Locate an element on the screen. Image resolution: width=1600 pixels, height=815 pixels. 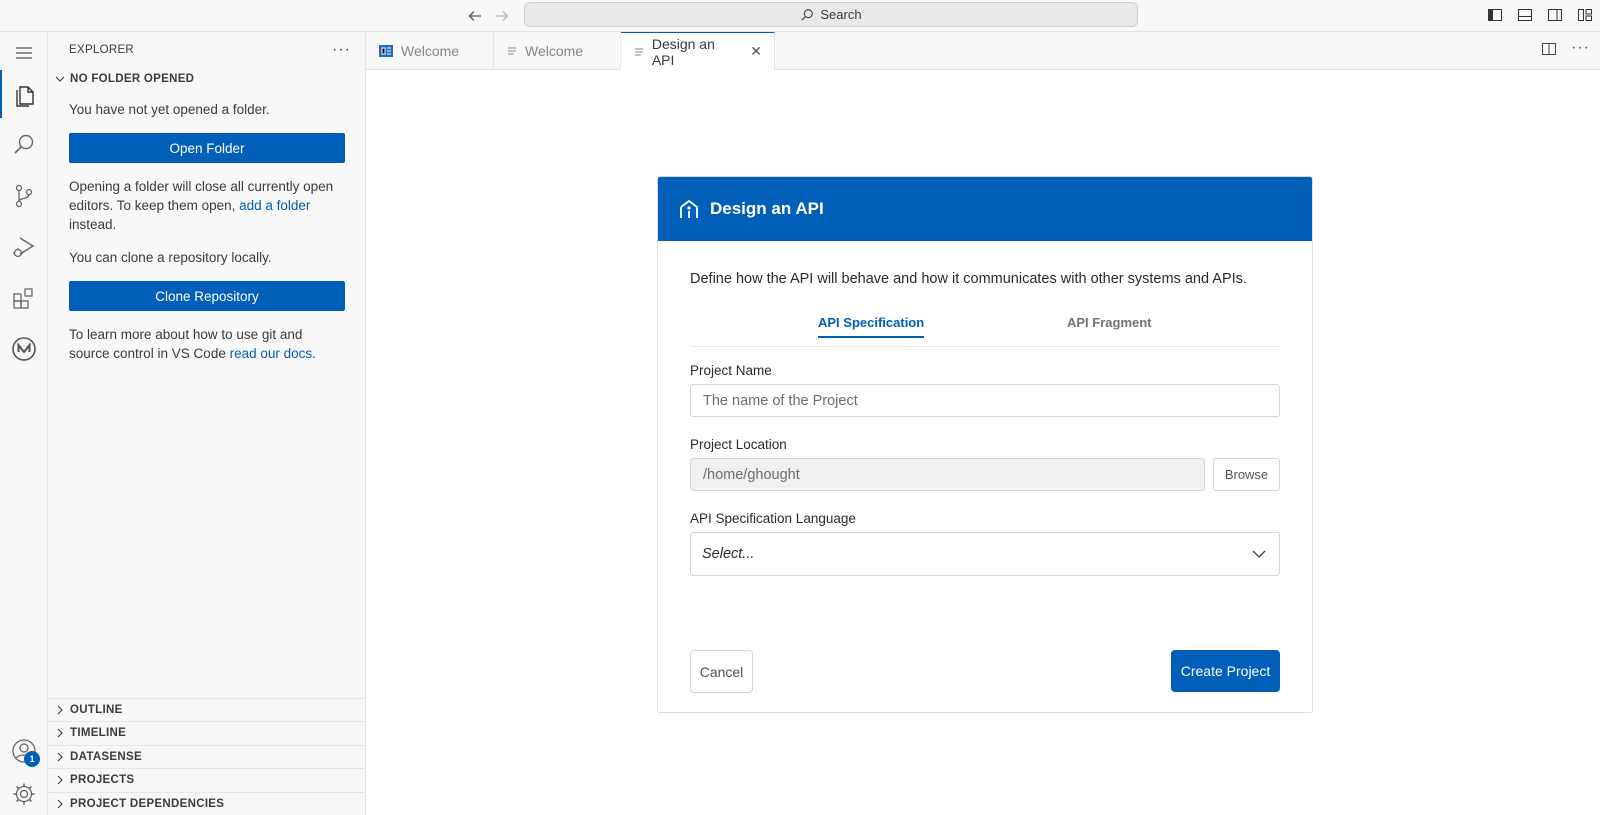
tab-design-an-api: Design an API ✕ is located at coordinates (698, 51).